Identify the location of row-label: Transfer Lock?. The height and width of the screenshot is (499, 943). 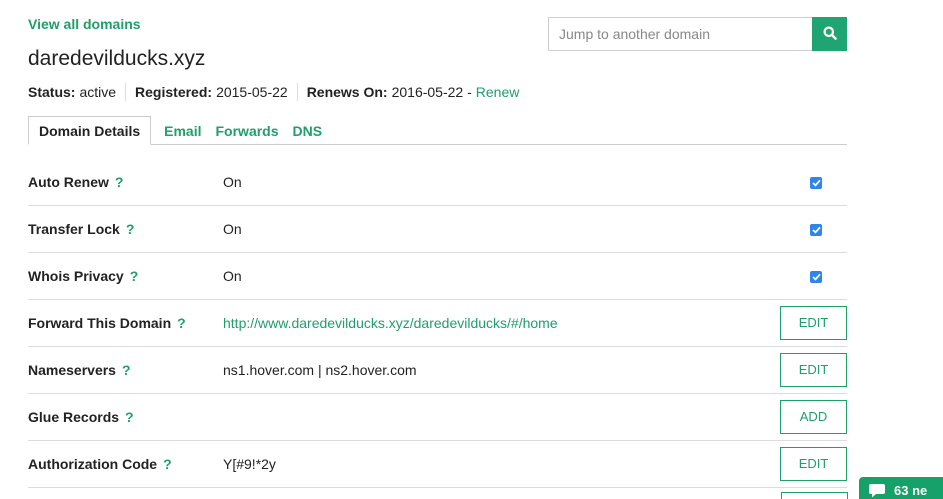
(81, 229).